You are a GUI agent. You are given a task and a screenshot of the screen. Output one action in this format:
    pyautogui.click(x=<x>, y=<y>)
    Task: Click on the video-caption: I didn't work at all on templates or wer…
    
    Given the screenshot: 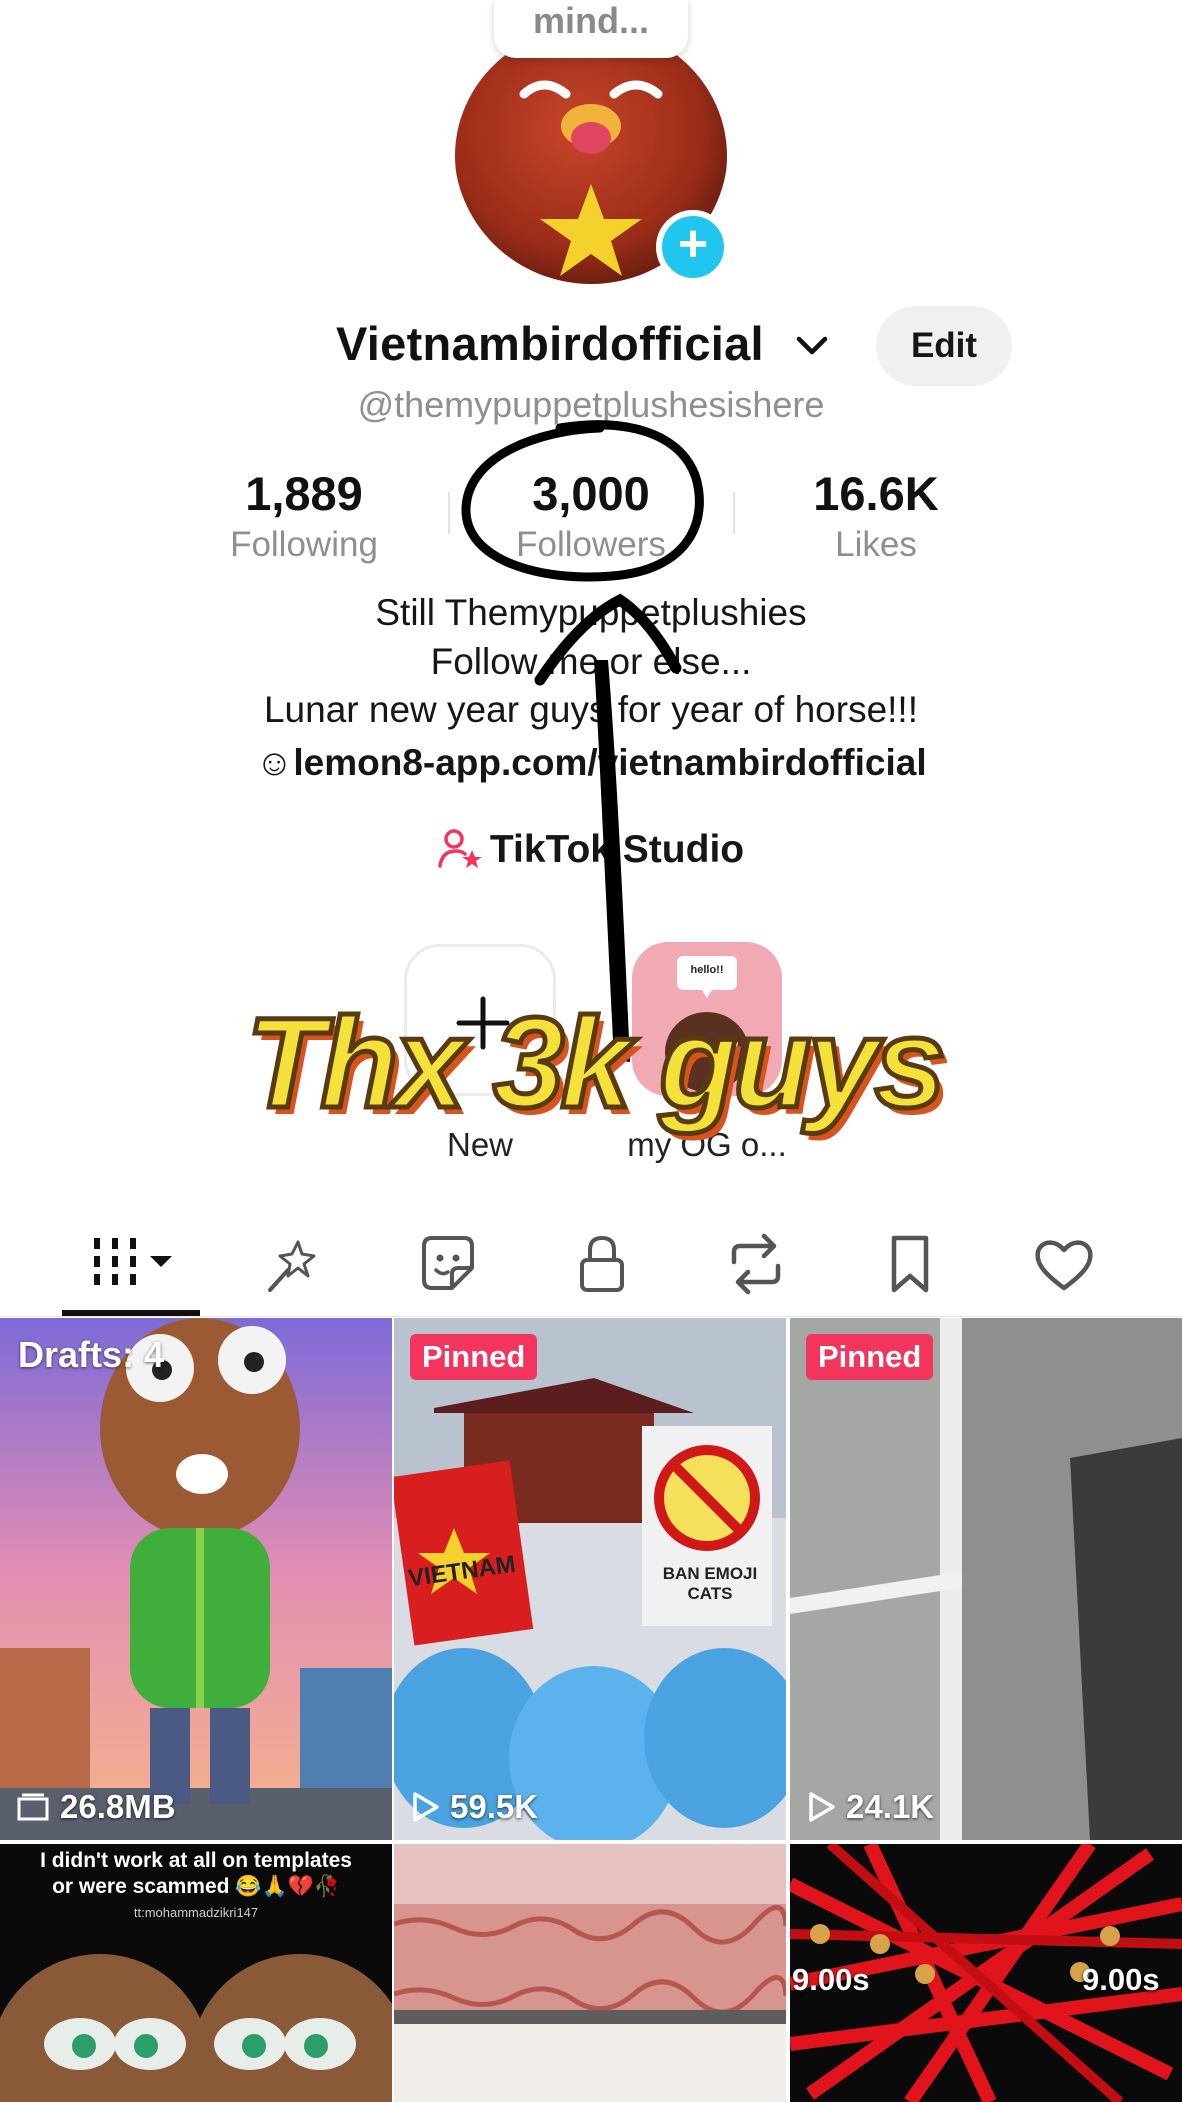 What is the action you would take?
    pyautogui.click(x=196, y=1888)
    